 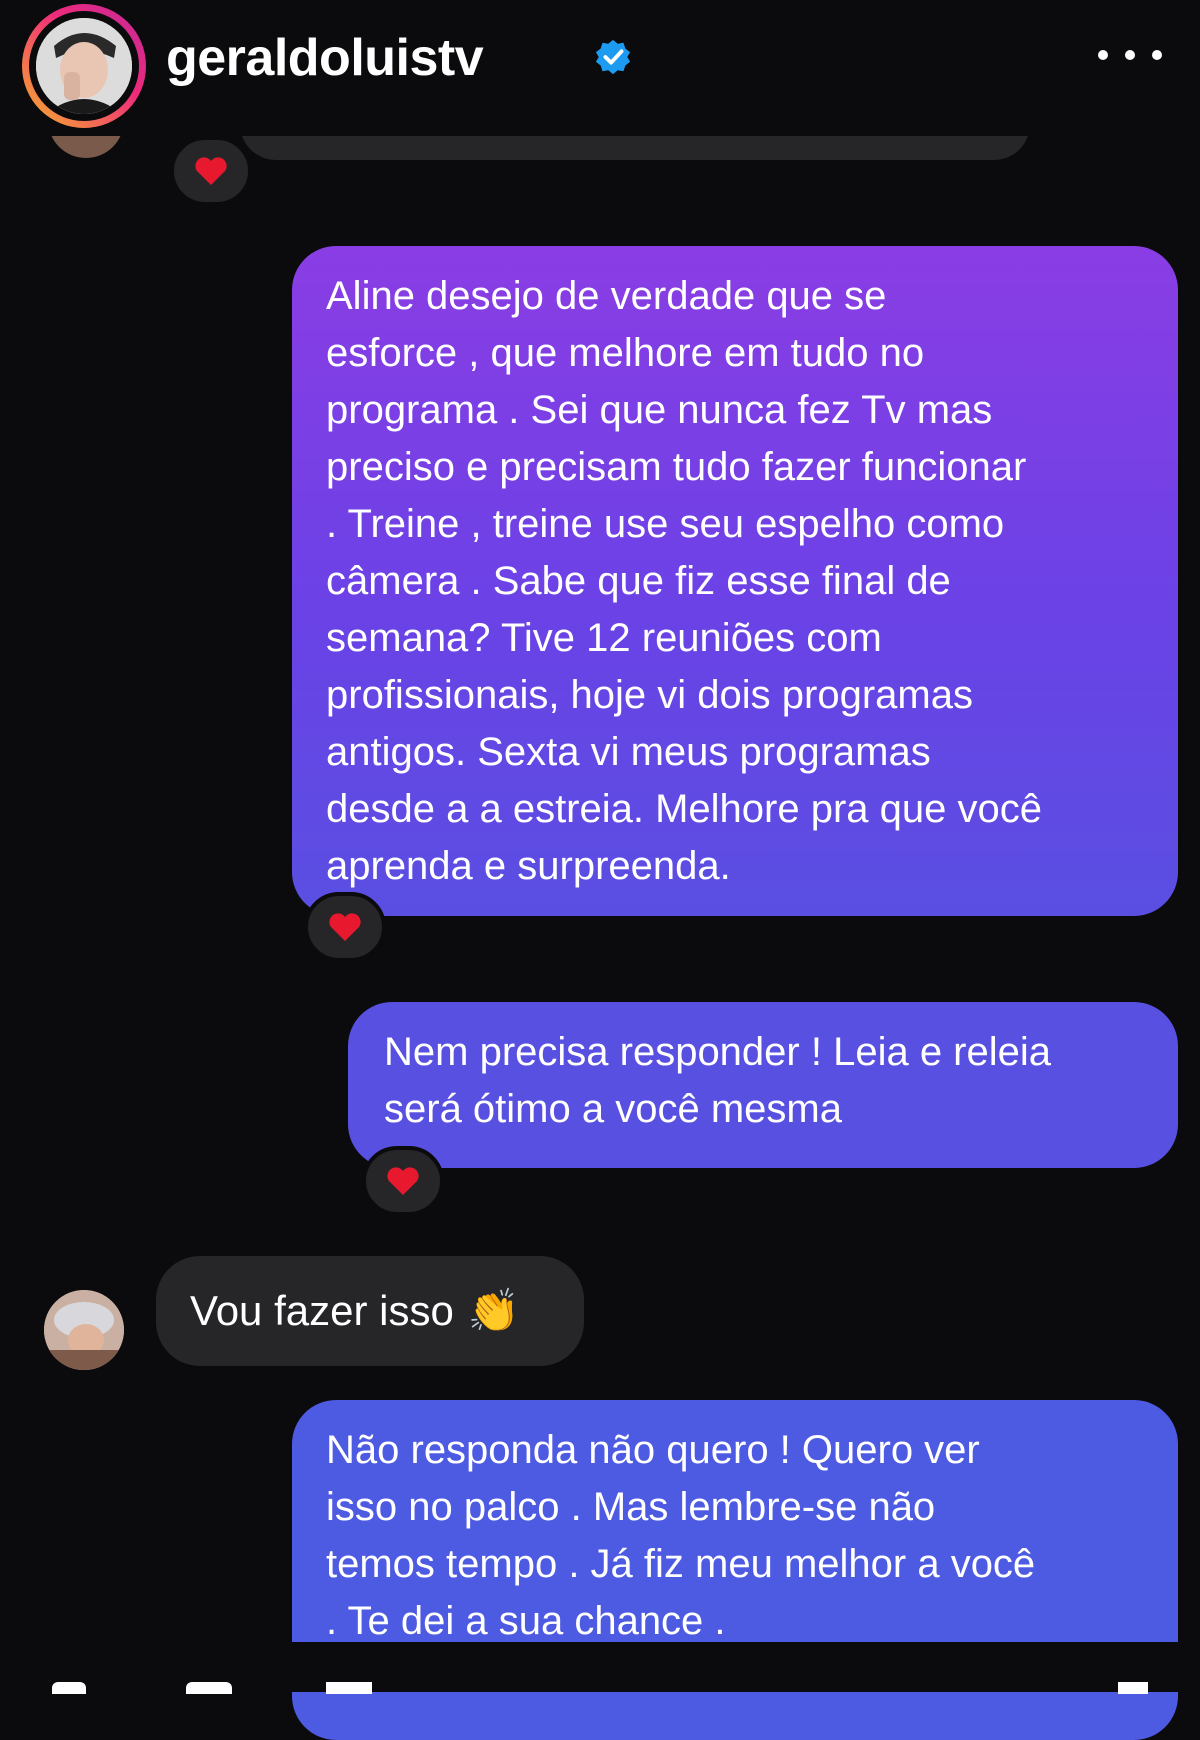 I want to click on incoming-message-bubble: Vou fazer isso 👏, so click(x=370, y=1311).